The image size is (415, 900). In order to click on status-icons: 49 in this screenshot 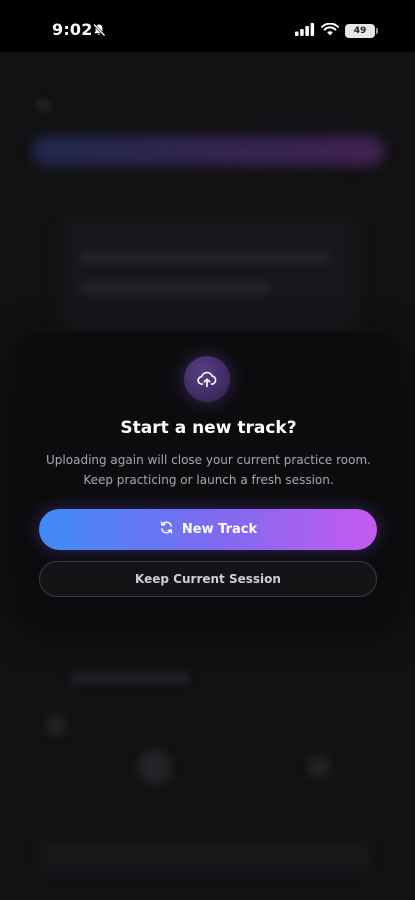, I will do `click(336, 30)`.